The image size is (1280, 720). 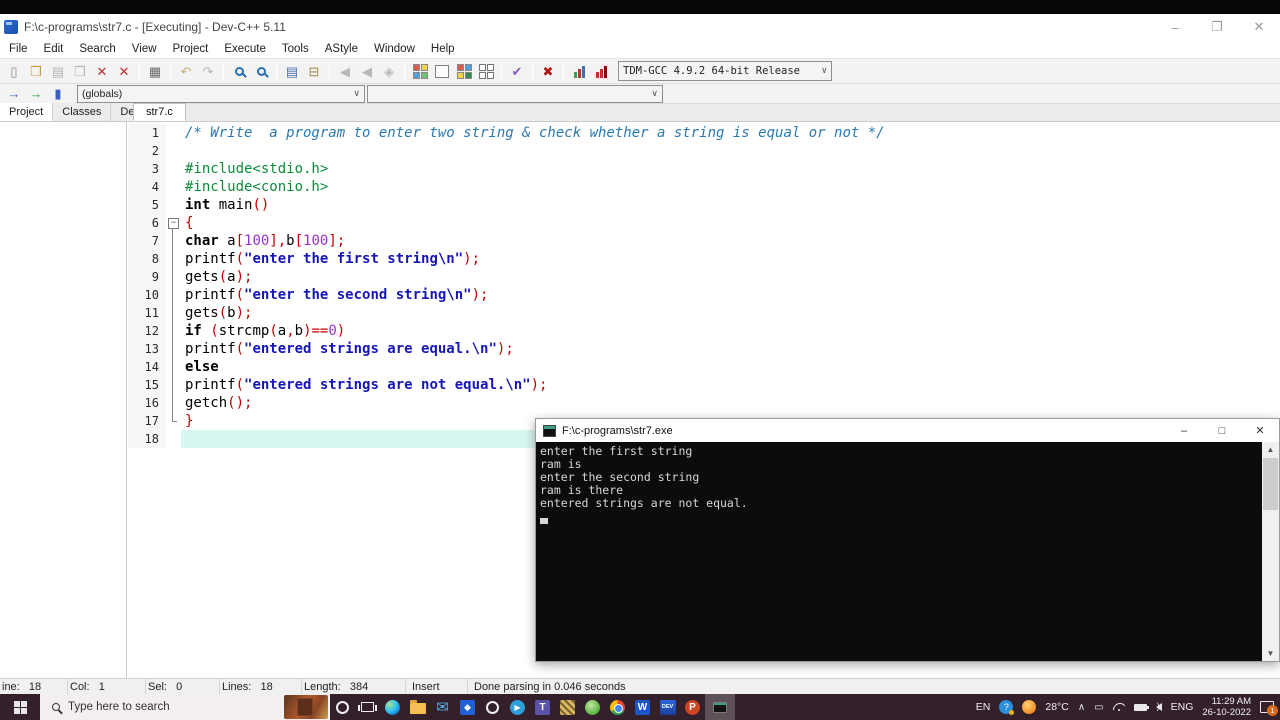 I want to click on compile-run-icon, so click(x=464, y=71).